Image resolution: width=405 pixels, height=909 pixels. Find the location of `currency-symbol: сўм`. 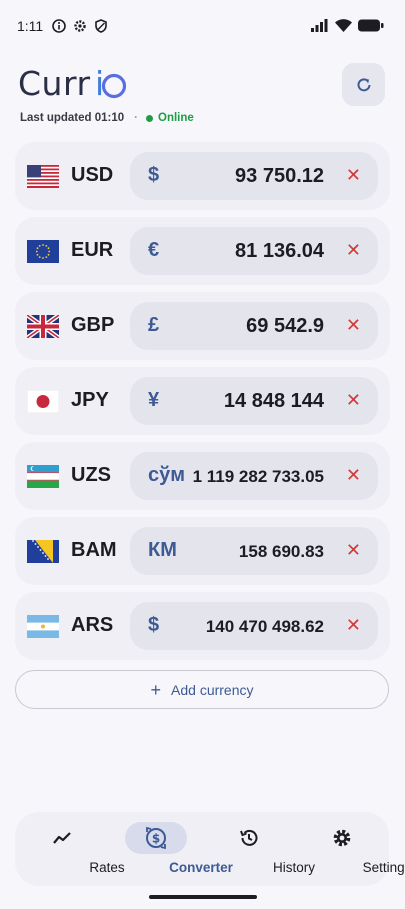

currency-symbol: сўм is located at coordinates (167, 475).